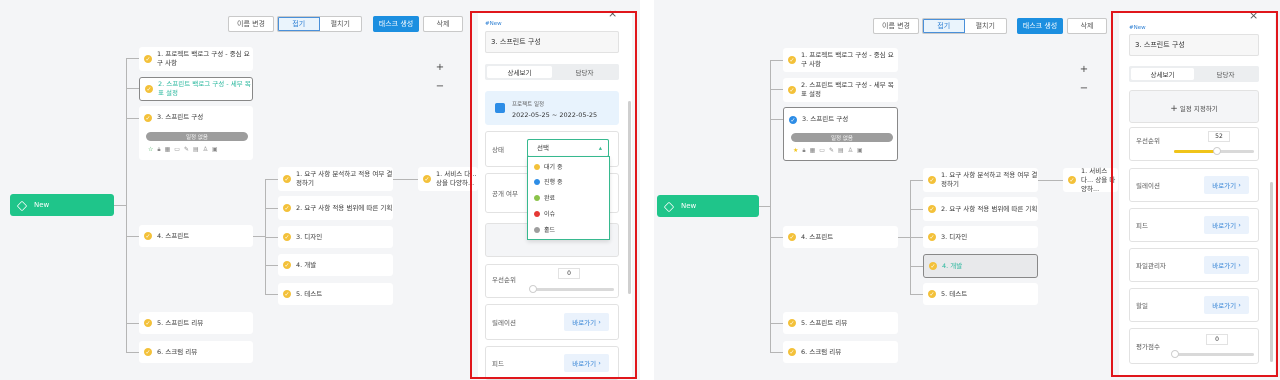  I want to click on file-manager-card: 파일관리자 바로가기 ›, so click(1194, 265).